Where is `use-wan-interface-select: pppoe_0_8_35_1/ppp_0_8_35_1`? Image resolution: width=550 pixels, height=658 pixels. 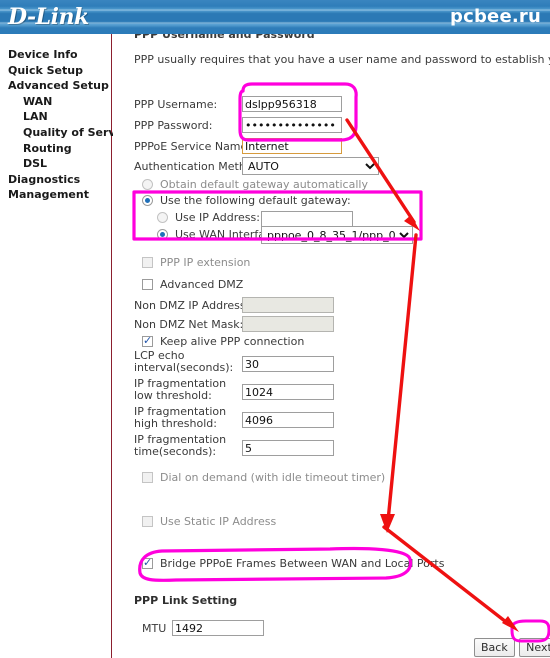 use-wan-interface-select: pppoe_0_8_35_1/ppp_0_8_35_1 is located at coordinates (337, 235).